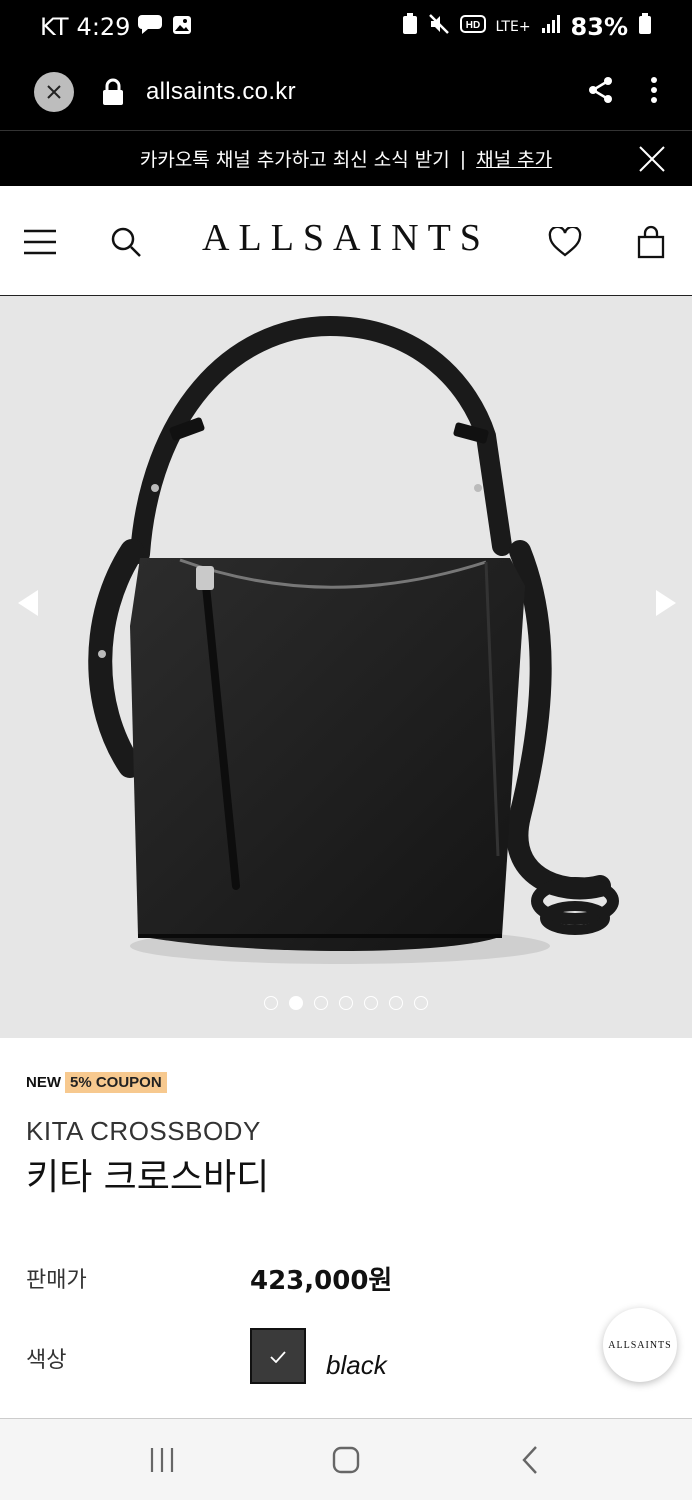 This screenshot has width=692, height=1500. I want to click on more-icon, so click(654, 92).